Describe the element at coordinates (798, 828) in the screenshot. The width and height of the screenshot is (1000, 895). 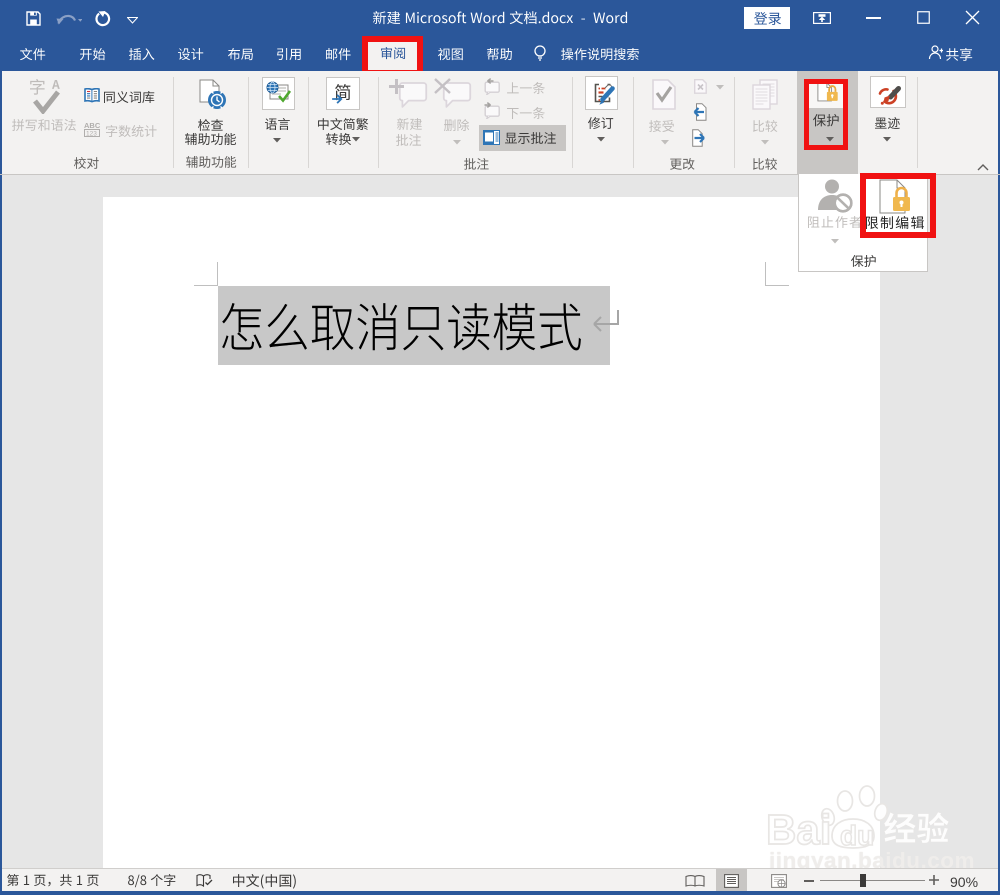
I see `svg-text: Bai` at that location.